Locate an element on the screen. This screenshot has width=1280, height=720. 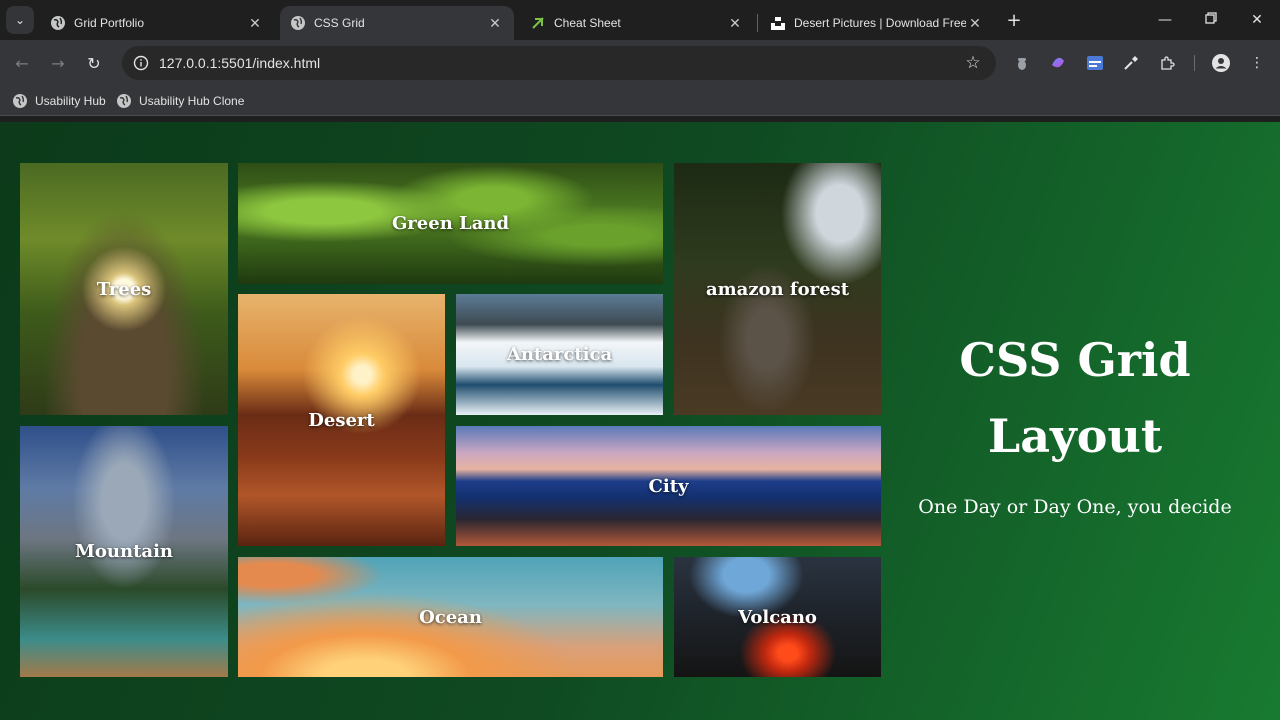
tile-label: Desert is located at coordinates (341, 420).